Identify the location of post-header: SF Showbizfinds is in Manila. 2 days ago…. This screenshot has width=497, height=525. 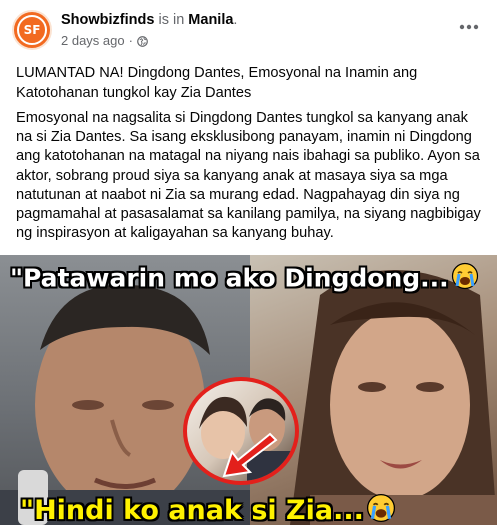
(248, 29).